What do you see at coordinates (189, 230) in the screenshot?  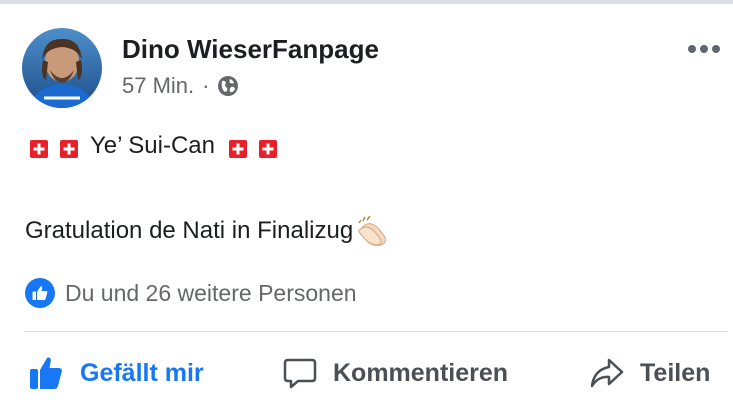 I see `post-text-line2-label: Gratulation de Nati in Finalizug` at bounding box center [189, 230].